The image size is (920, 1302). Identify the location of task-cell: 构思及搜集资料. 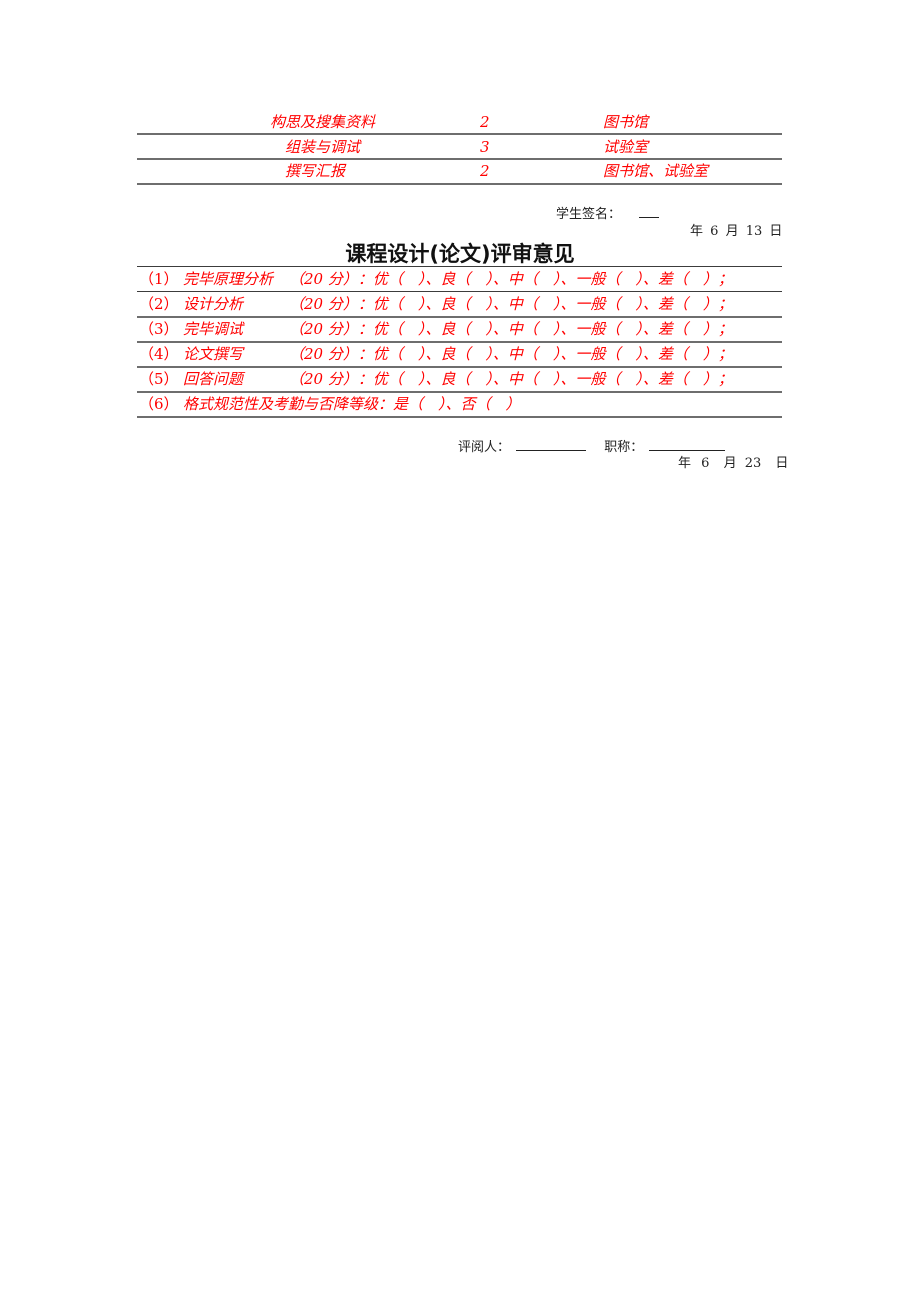
(323, 122).